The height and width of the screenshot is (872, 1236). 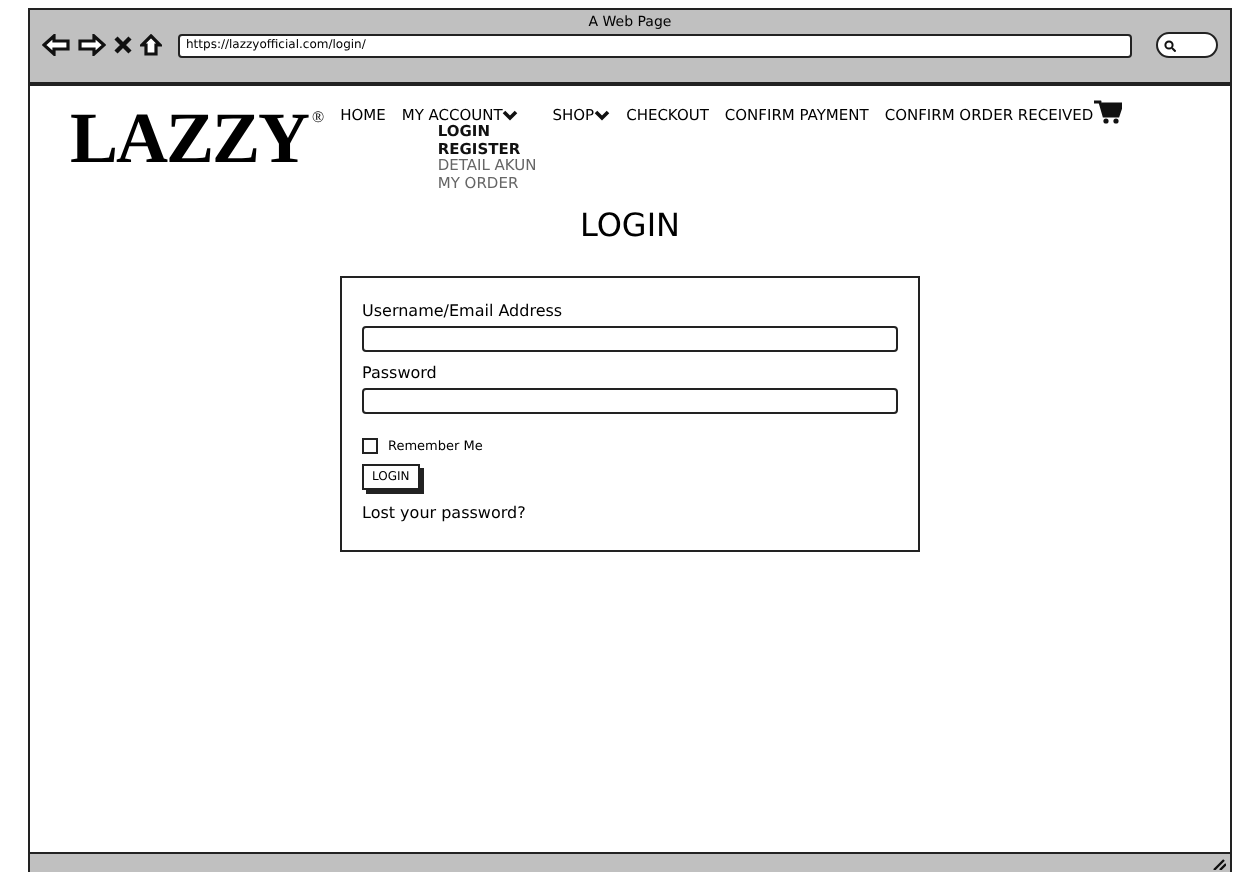 I want to click on checkbox, so click(x=370, y=445).